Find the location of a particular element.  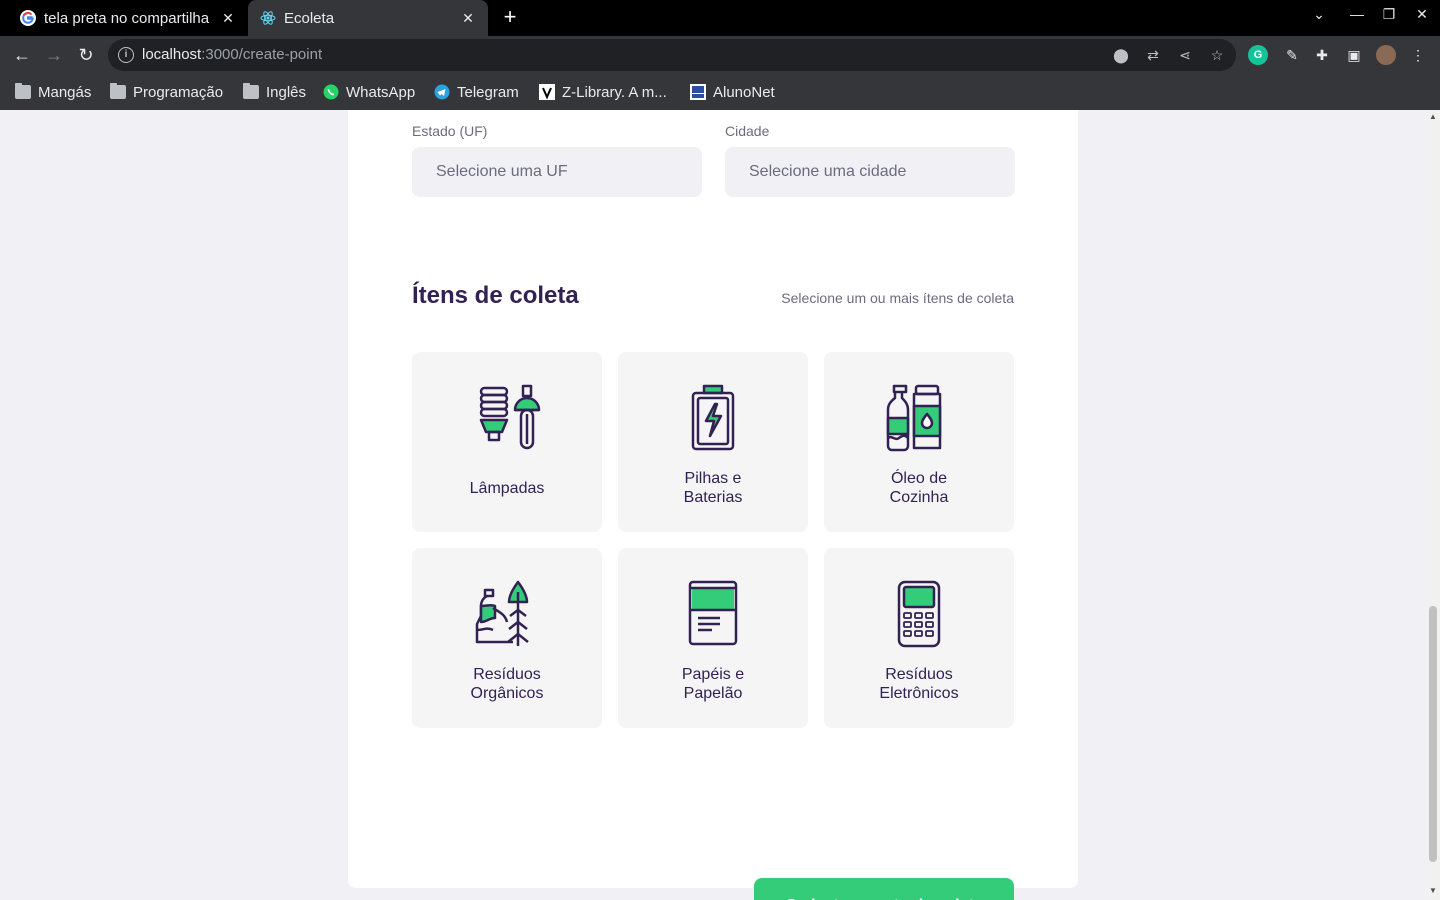

tab-title: Ecoleta is located at coordinates (309, 18).